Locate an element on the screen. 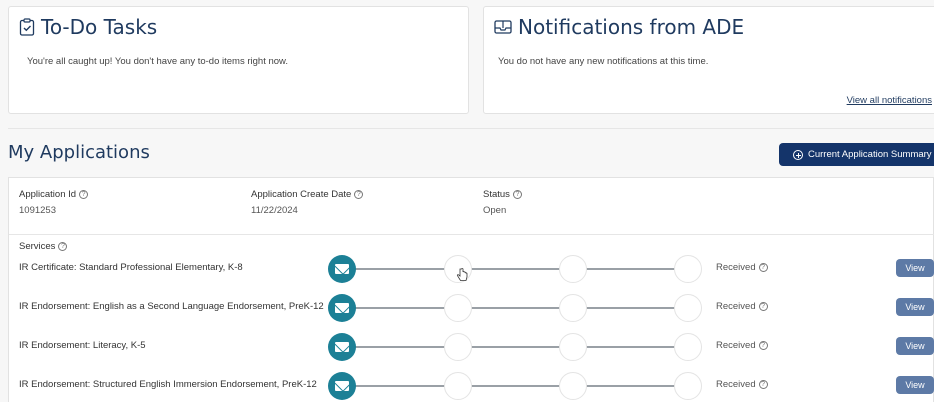  current-application-summary-button: Current Application Summary is located at coordinates (856, 154).